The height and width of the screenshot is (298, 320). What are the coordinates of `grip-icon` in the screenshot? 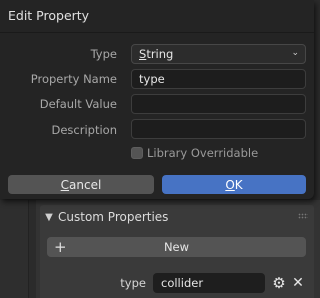 It's located at (303, 216).